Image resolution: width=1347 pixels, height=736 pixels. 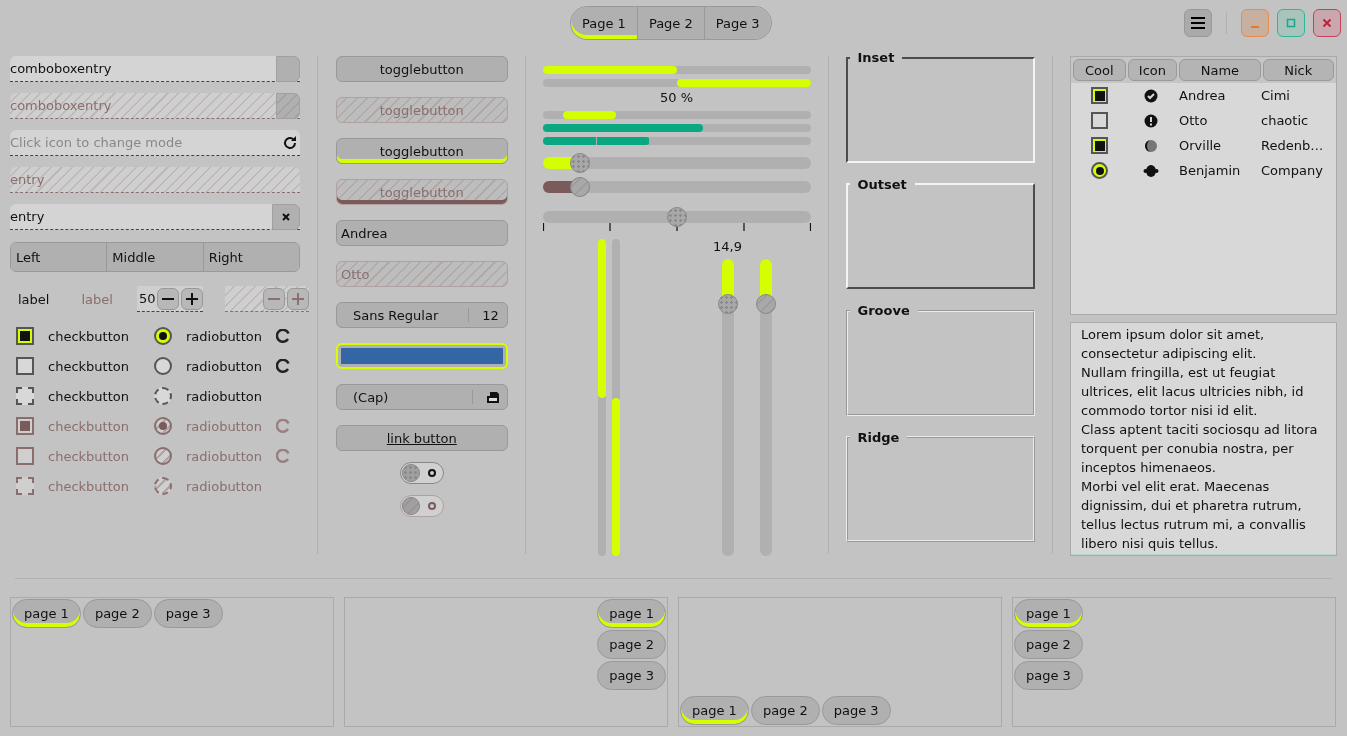 What do you see at coordinates (1193, 391) in the screenshot?
I see `paragraph: Nullam fringilla, est ut feugiat ultrices, elit lacus ultricies nibh, id commodo tortor nisi id elit.` at bounding box center [1193, 391].